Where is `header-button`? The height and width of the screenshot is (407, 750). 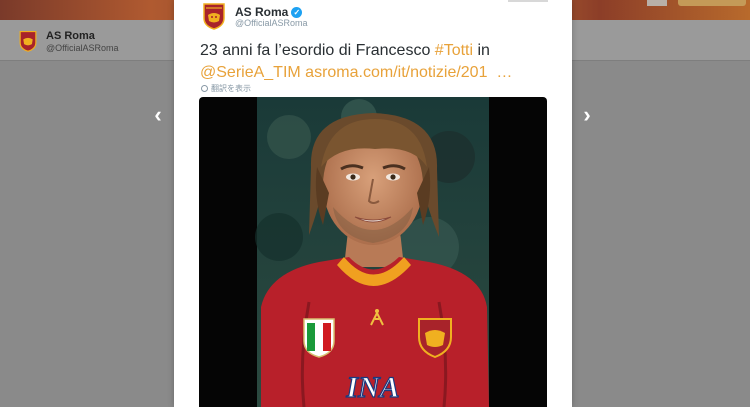 header-button is located at coordinates (657, 3).